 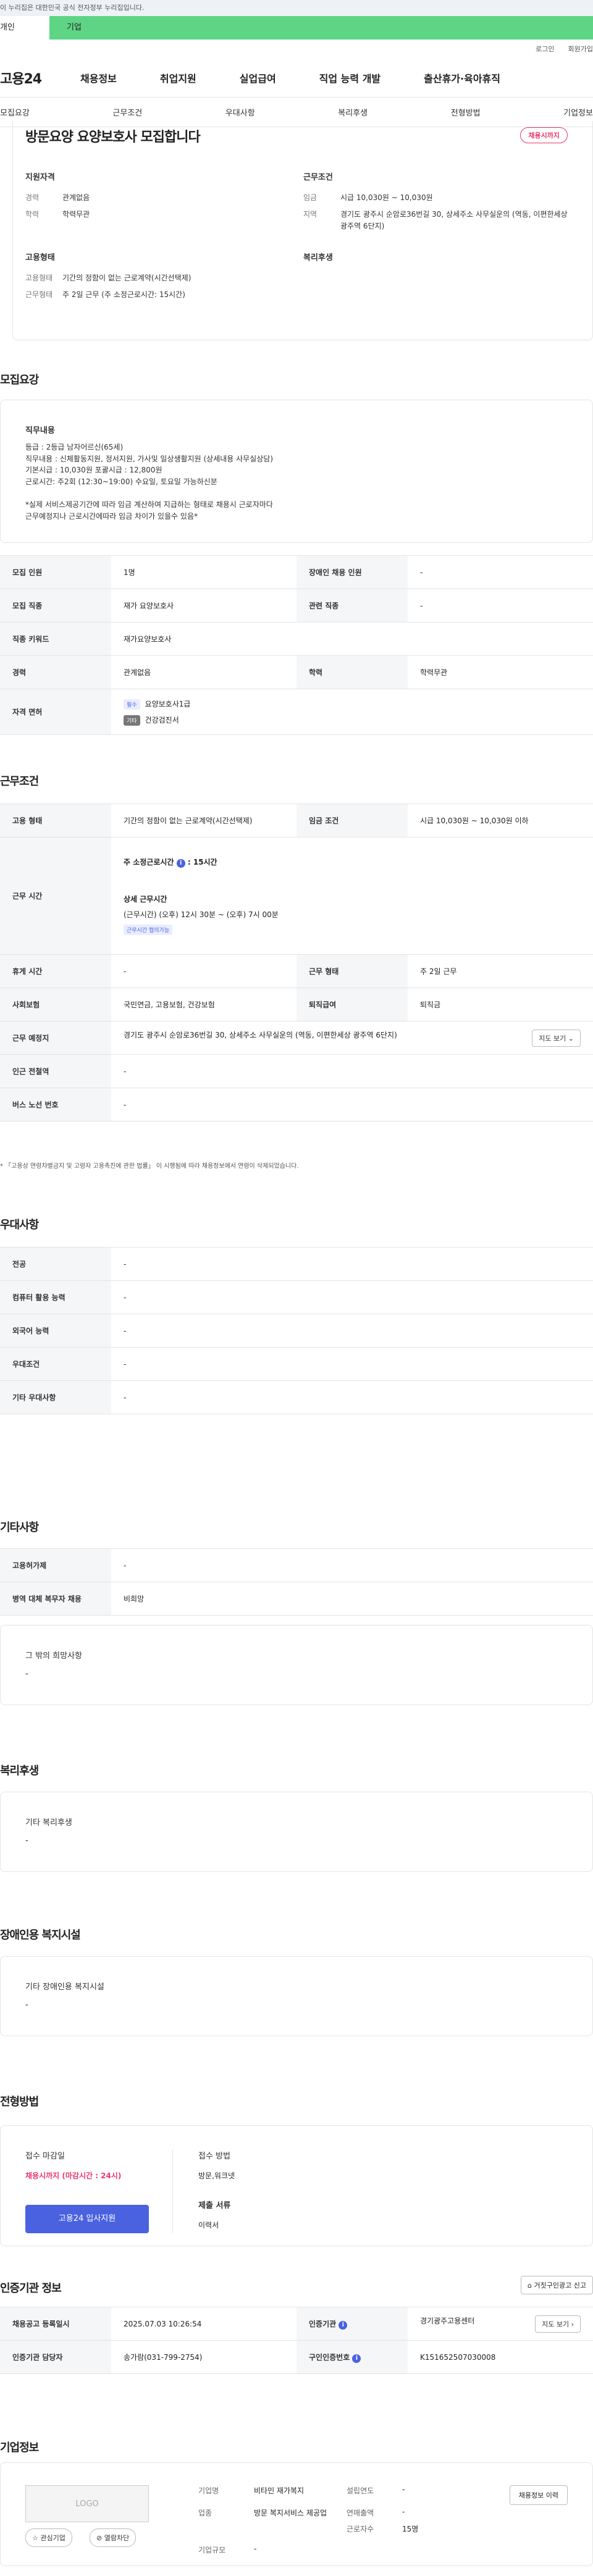 What do you see at coordinates (53, 1656) in the screenshot?
I see `wish-title: 그 밖의 희망사항` at bounding box center [53, 1656].